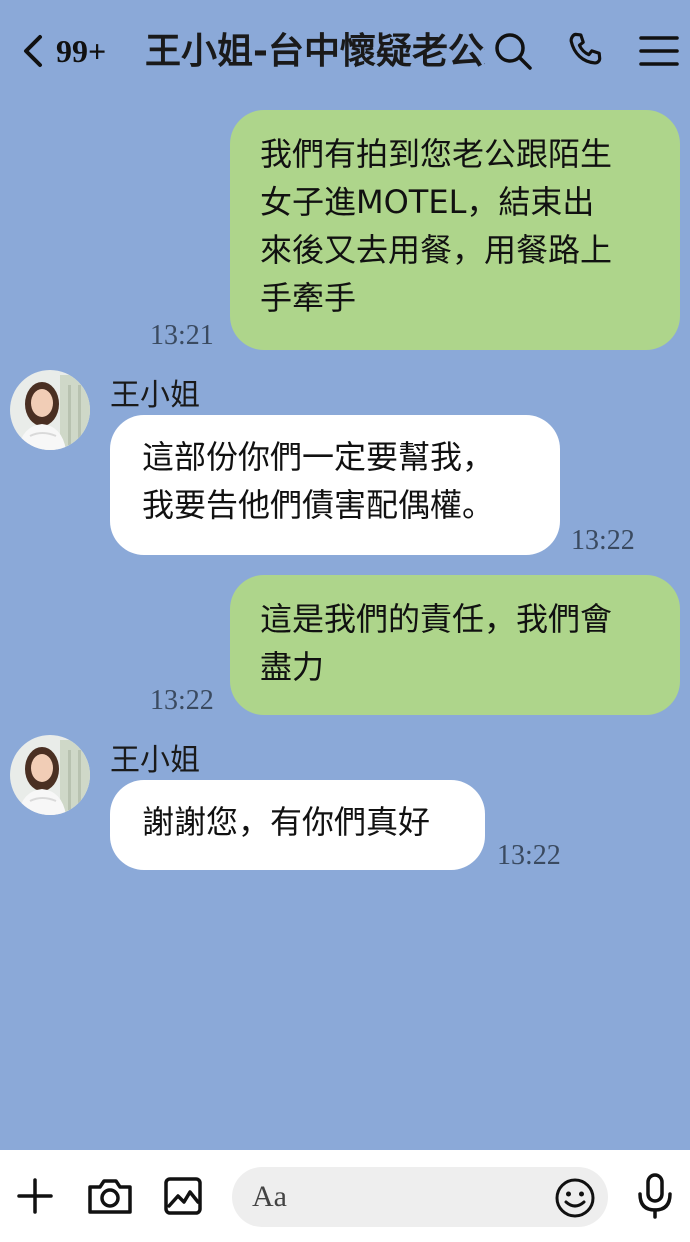  I want to click on search-button, so click(513, 51).